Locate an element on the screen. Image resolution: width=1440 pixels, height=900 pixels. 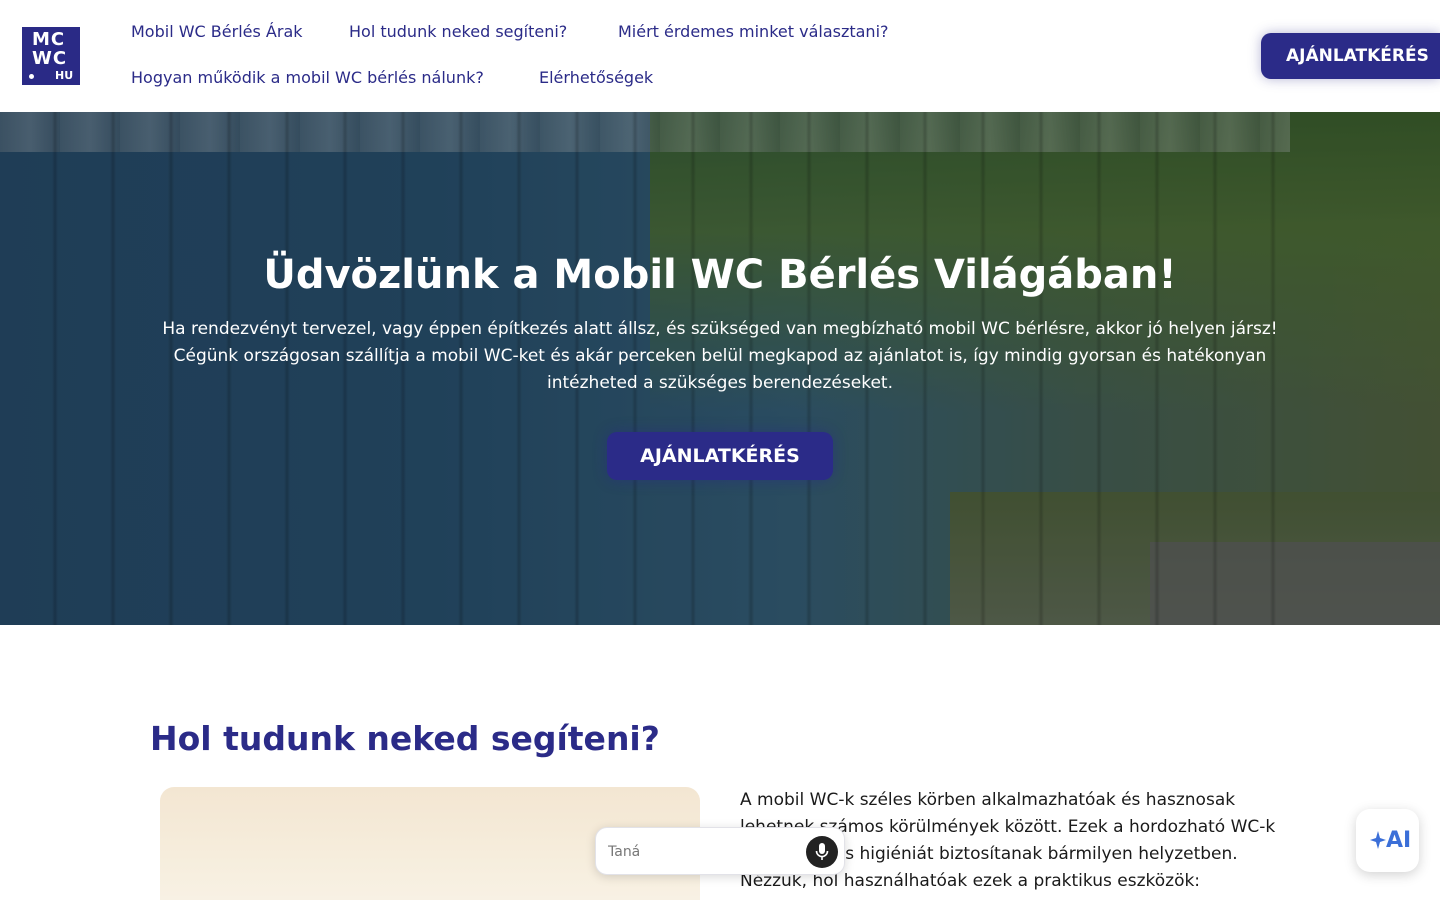
logo-dot is located at coordinates (31, 76).